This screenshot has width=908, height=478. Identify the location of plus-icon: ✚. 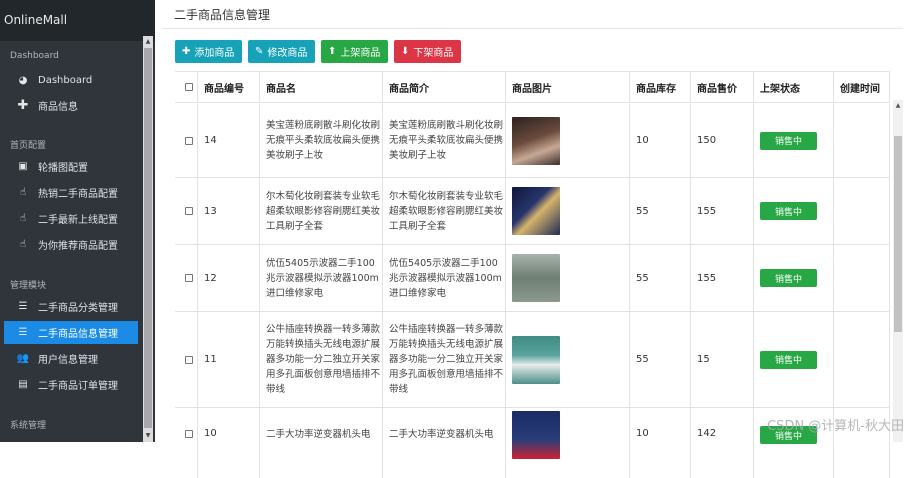
(186, 51).